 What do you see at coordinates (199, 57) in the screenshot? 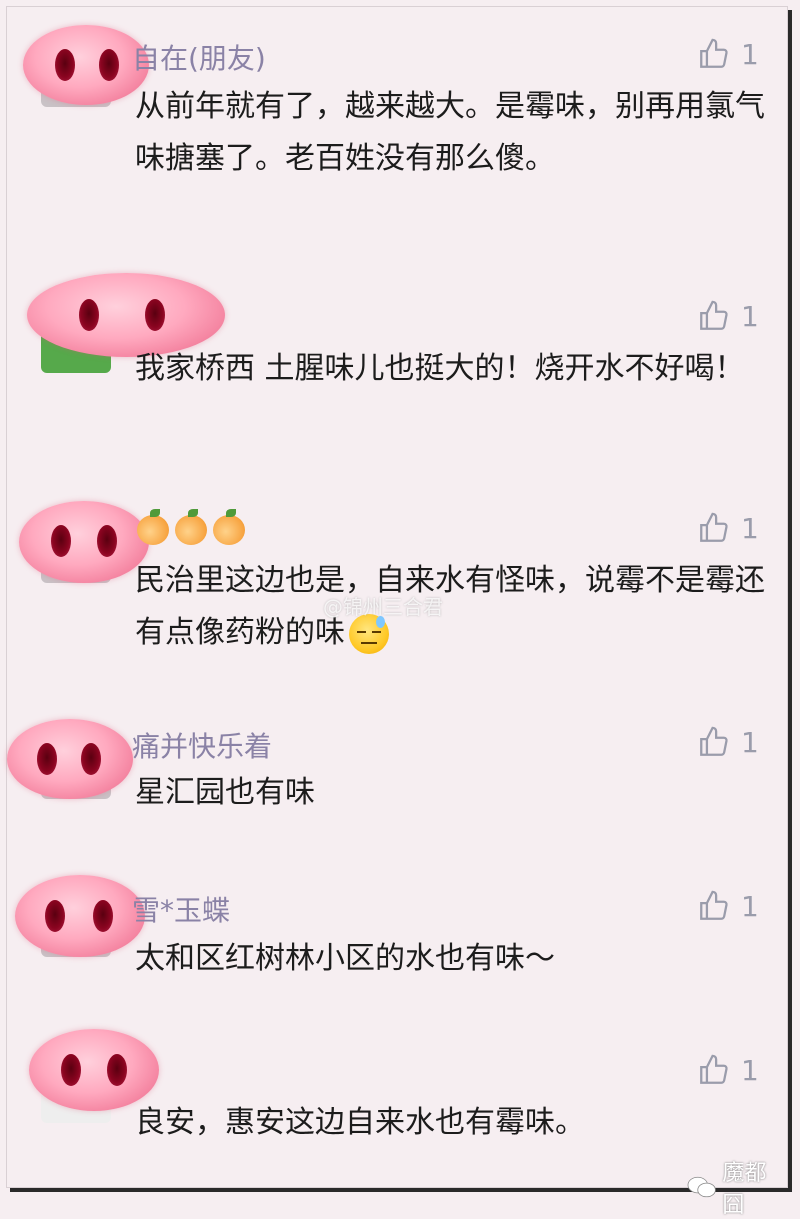
I see `commenter-name: 自在(朋友)` at bounding box center [199, 57].